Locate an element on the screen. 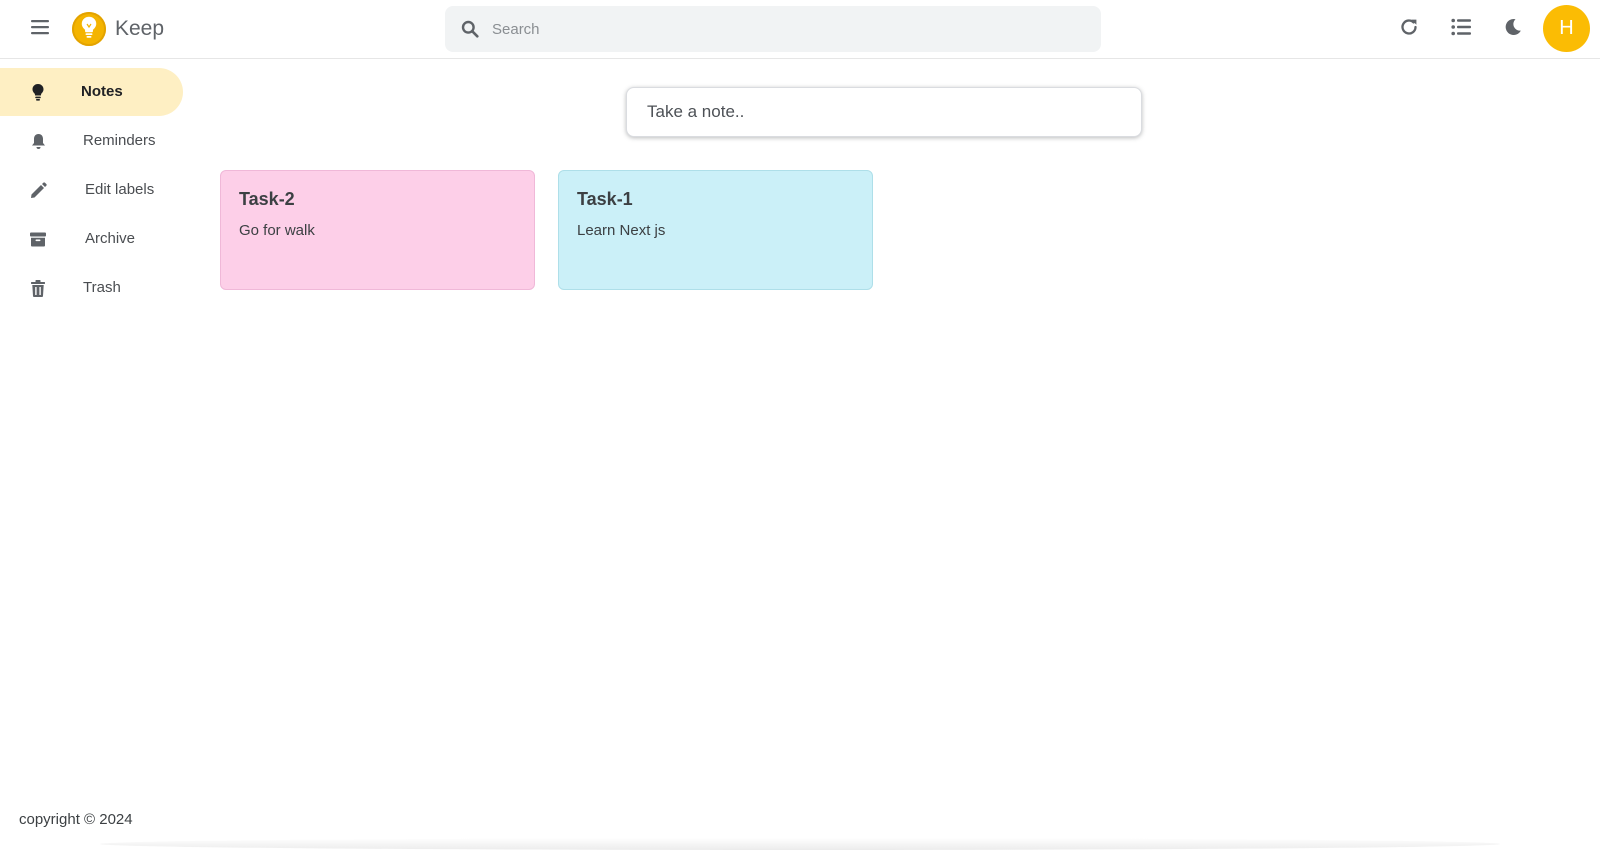 Image resolution: width=1600 pixels, height=850 pixels. hamburger-menu-icon is located at coordinates (40, 29).